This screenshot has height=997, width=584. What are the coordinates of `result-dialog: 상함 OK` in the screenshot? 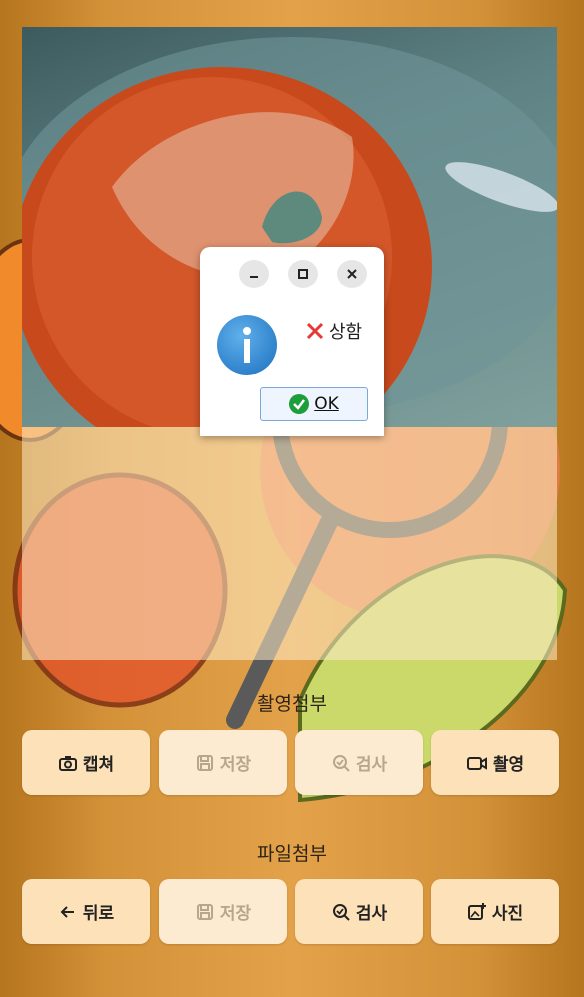 It's located at (292, 341).